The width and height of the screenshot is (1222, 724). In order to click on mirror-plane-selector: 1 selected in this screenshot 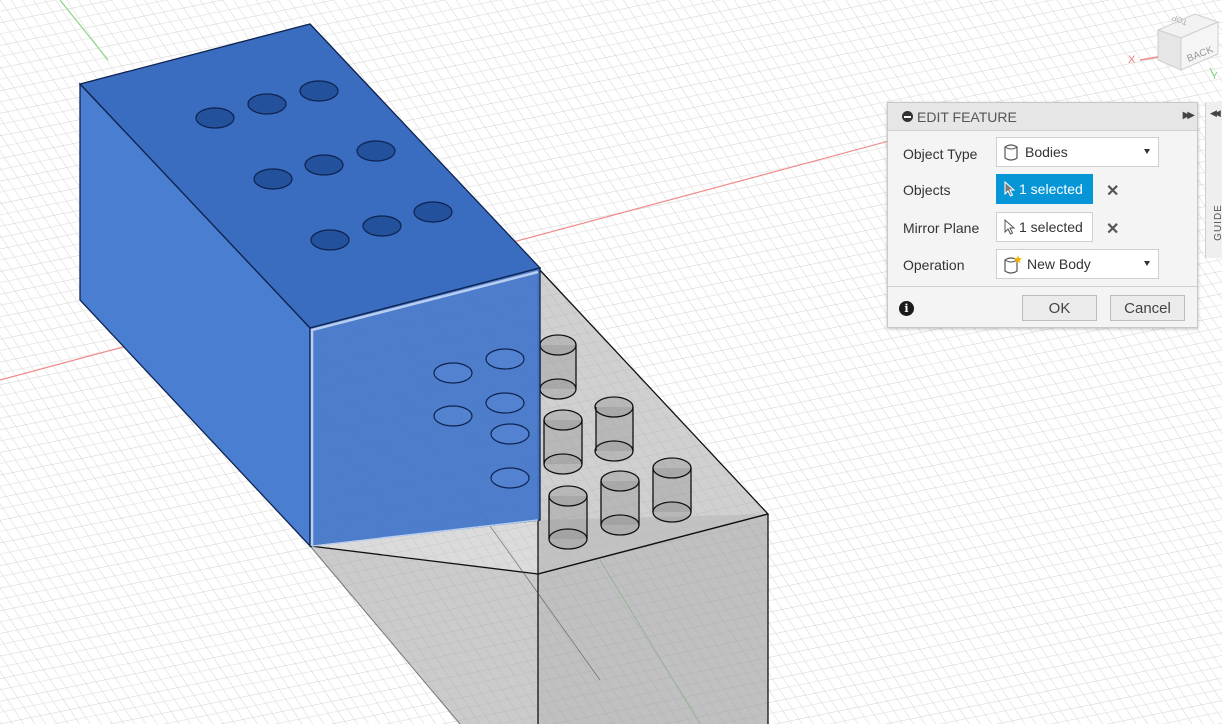, I will do `click(1044, 227)`.